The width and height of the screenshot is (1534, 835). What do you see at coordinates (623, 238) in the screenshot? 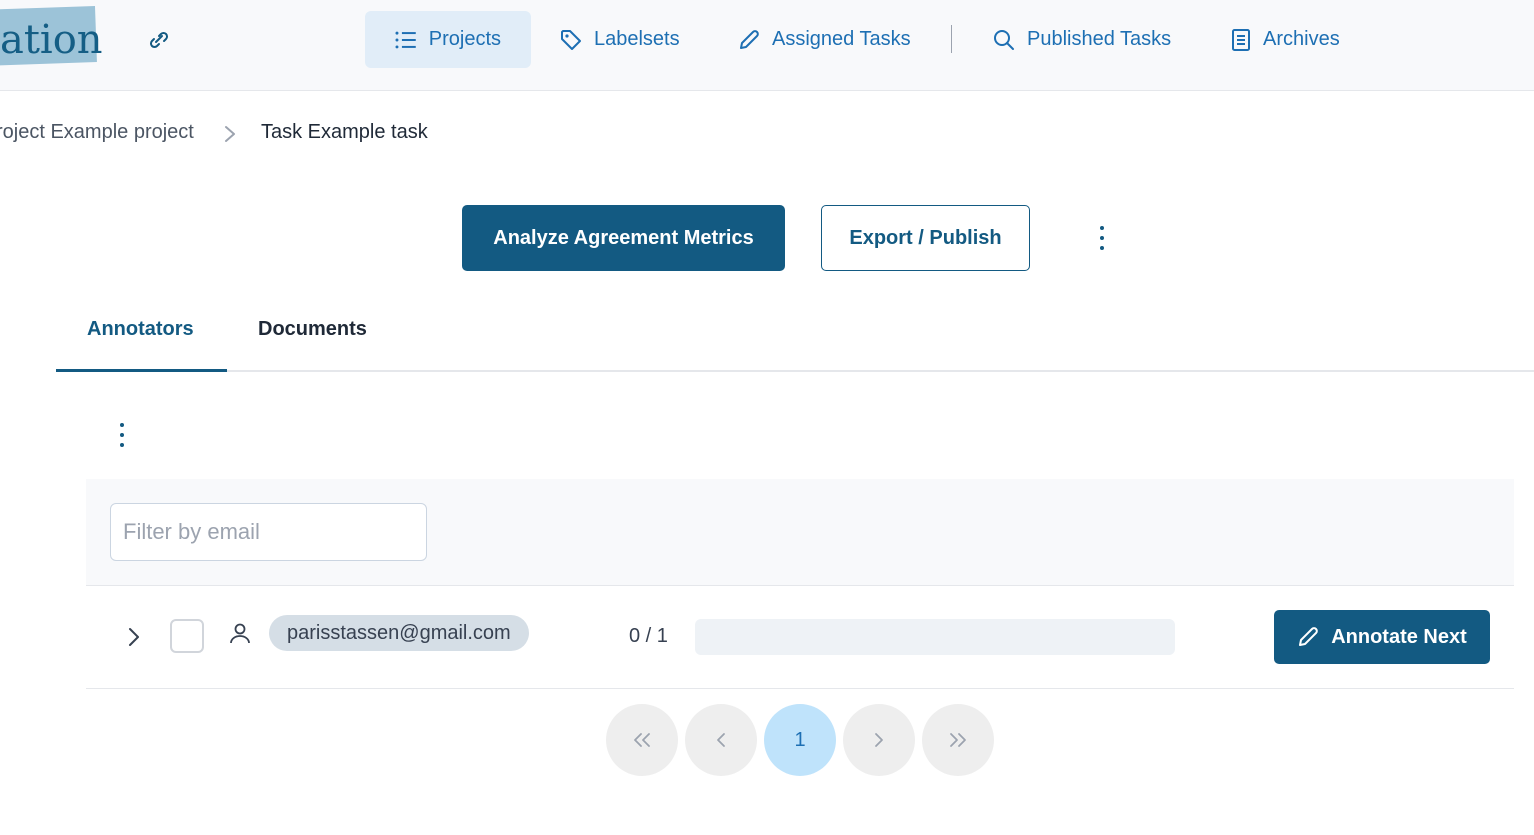
I see `analyze-agreement-metrics-button: Analyze Agreement Metrics` at bounding box center [623, 238].